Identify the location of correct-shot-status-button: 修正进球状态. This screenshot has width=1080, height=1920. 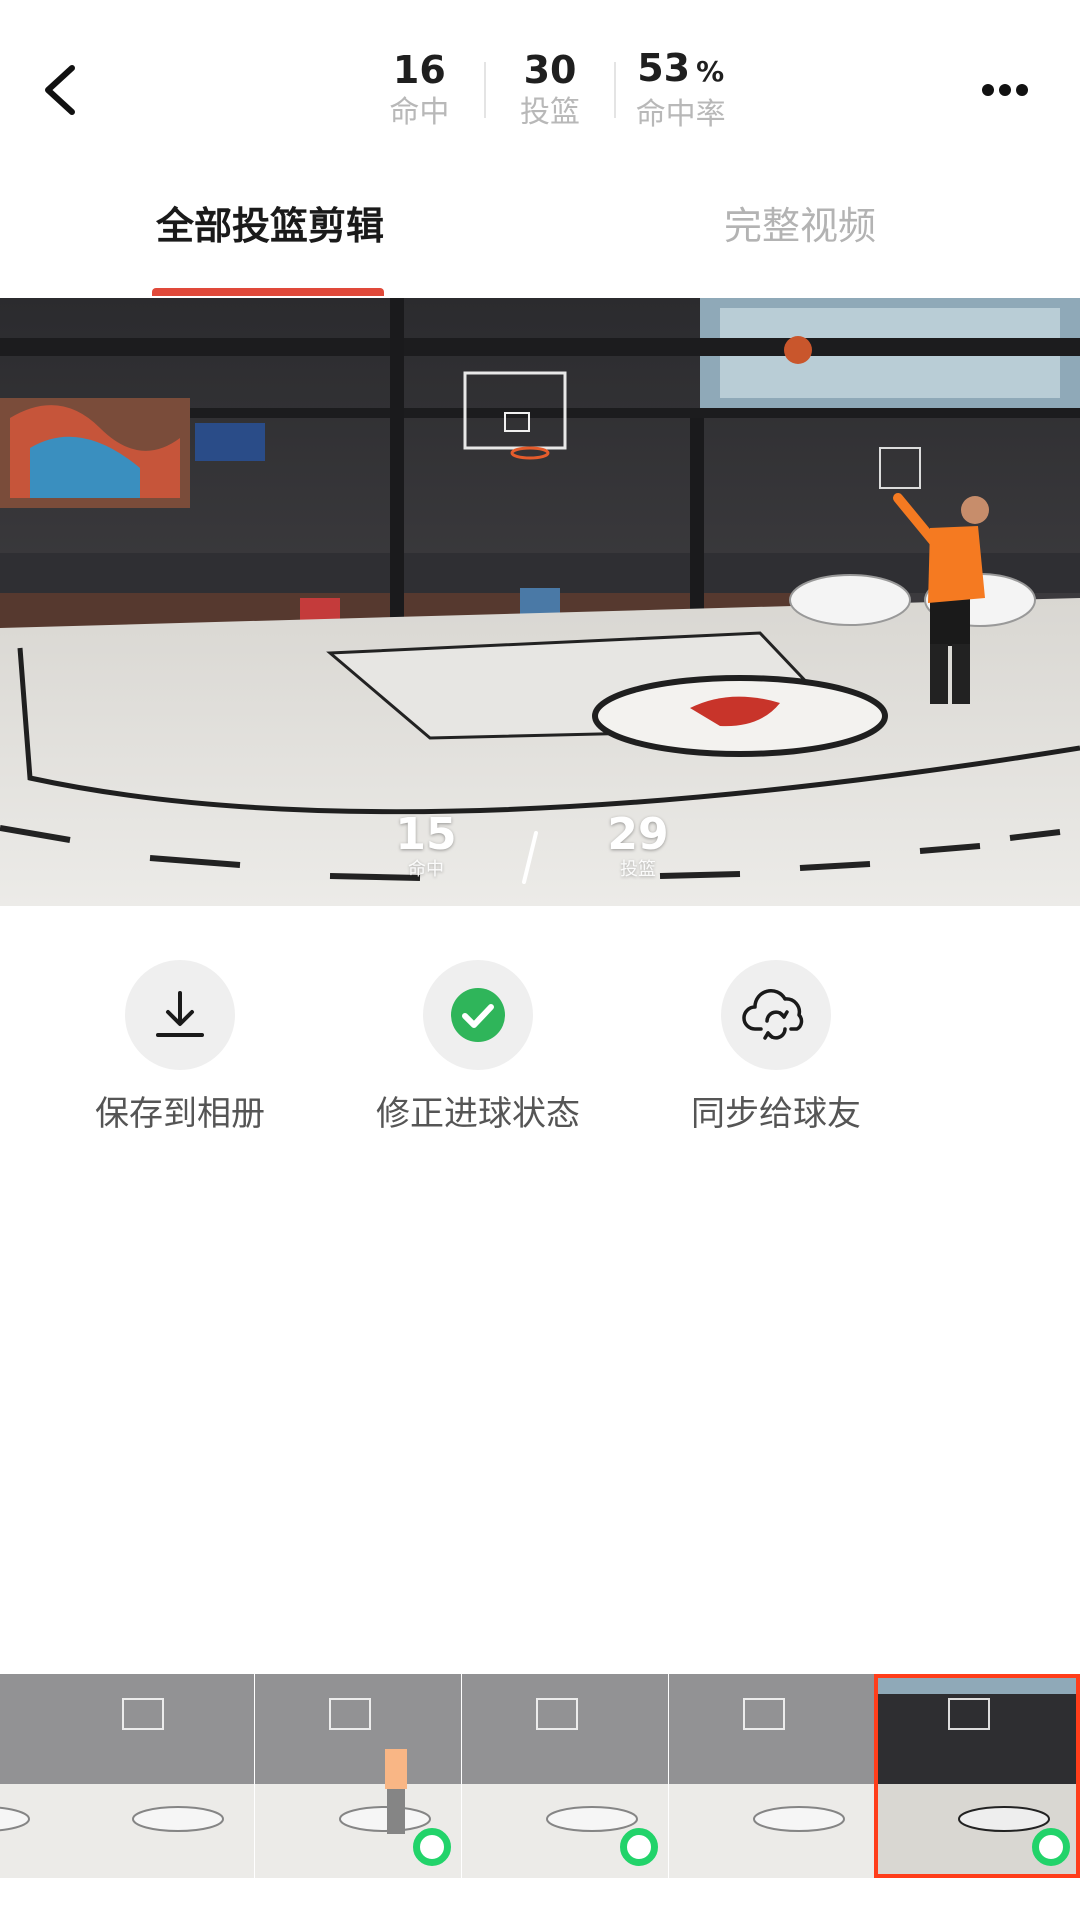
(478, 1048).